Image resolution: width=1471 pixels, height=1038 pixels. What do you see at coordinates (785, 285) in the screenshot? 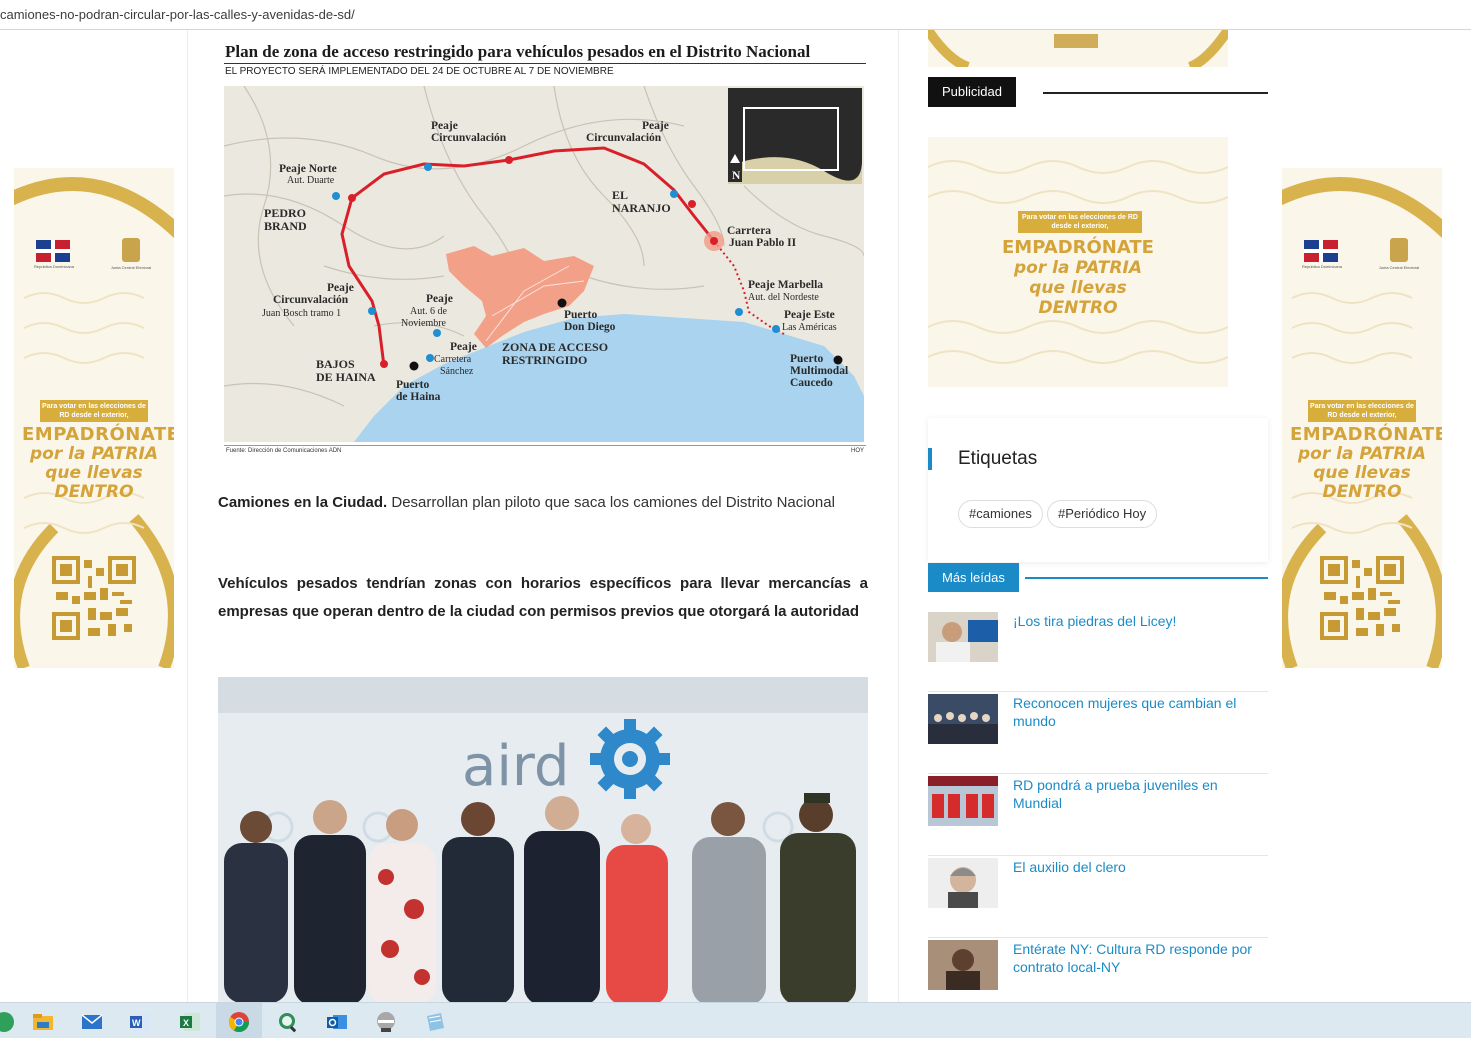
I see `map-label: Peaje Marbella` at bounding box center [785, 285].